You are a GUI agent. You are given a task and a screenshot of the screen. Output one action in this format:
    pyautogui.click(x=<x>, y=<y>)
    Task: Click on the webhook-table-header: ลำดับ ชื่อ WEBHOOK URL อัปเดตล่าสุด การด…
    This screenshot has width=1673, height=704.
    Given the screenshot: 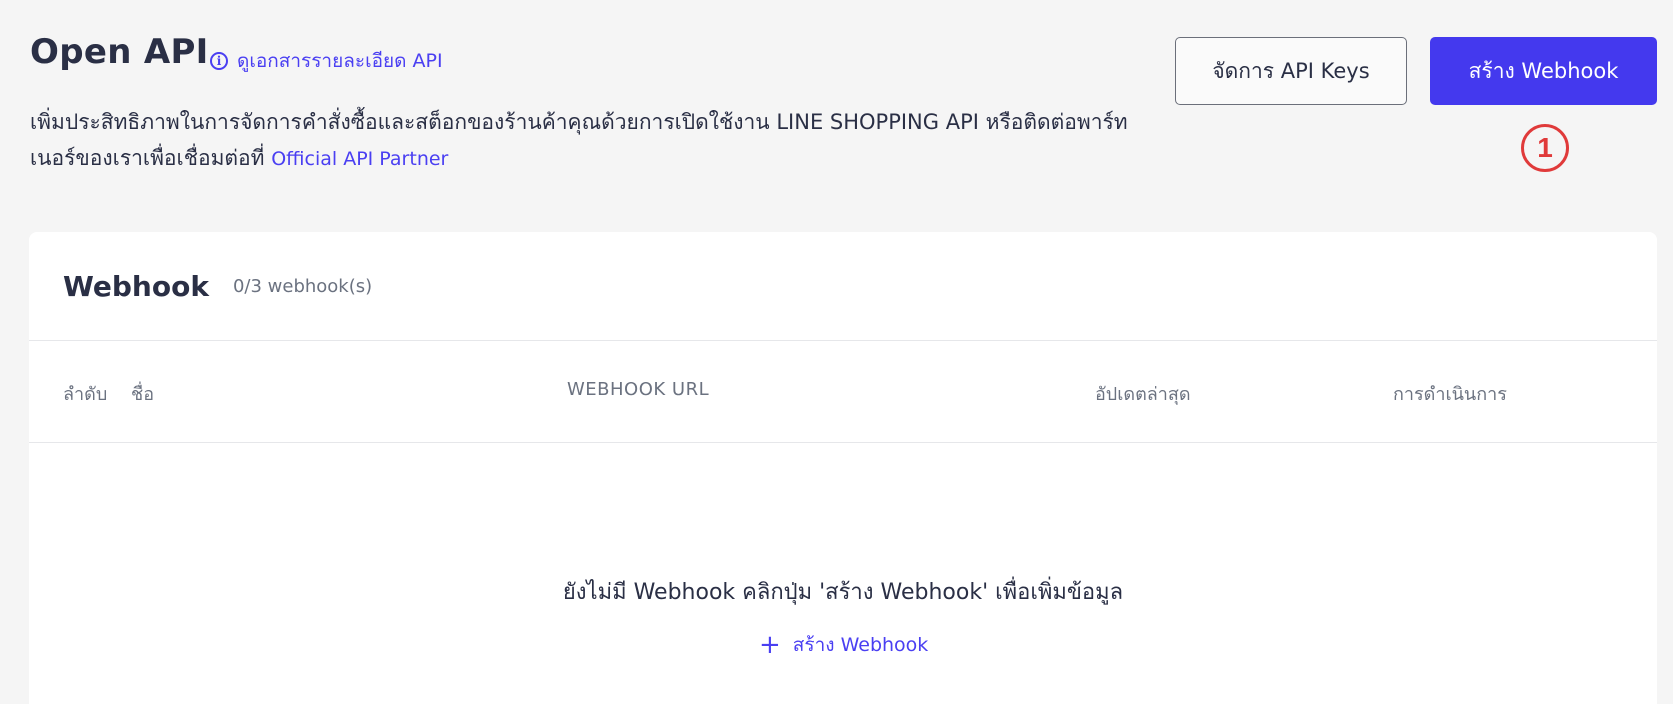 What is the action you would take?
    pyautogui.click(x=843, y=392)
    